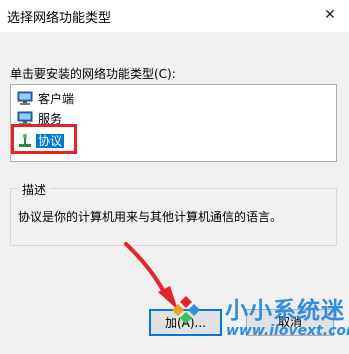 The image size is (349, 354). I want to click on title-bar: 选择网络功能类型 ✕, so click(174, 16).